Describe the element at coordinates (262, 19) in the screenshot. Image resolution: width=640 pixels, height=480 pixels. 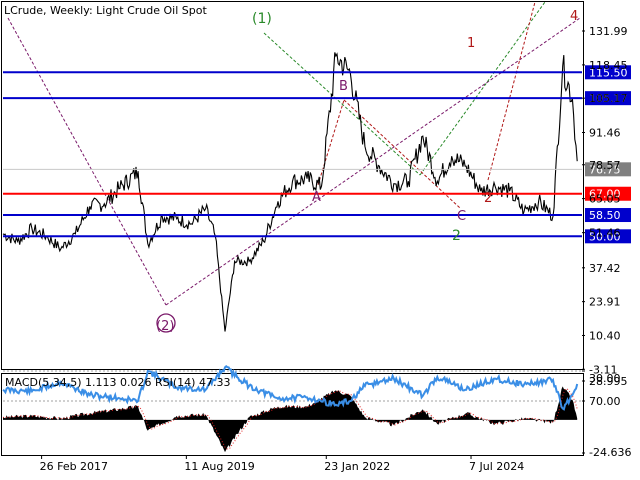
I see `wave-label-1-major: (1)` at that location.